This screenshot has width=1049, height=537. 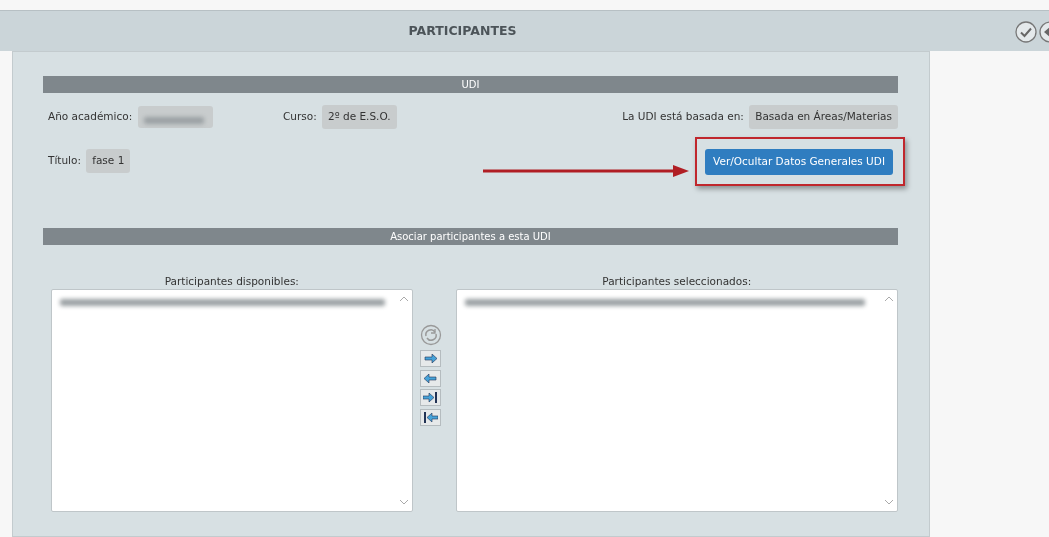 What do you see at coordinates (470, 84) in the screenshot?
I see `section-header: UDI` at bounding box center [470, 84].